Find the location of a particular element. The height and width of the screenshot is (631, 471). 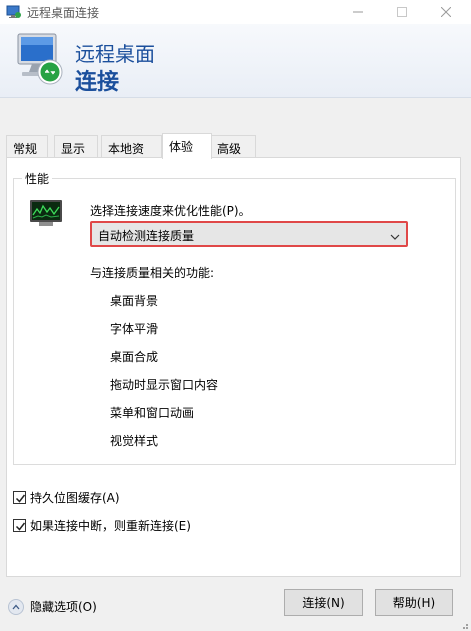

connect-button: 连接(N) is located at coordinates (323, 602).